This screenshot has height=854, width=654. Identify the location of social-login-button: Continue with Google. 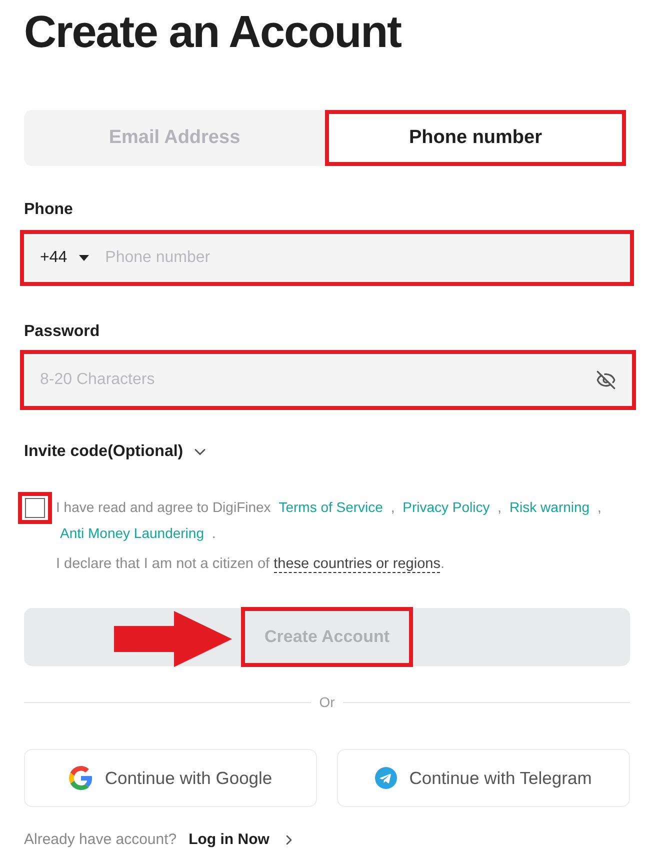
(170, 777).